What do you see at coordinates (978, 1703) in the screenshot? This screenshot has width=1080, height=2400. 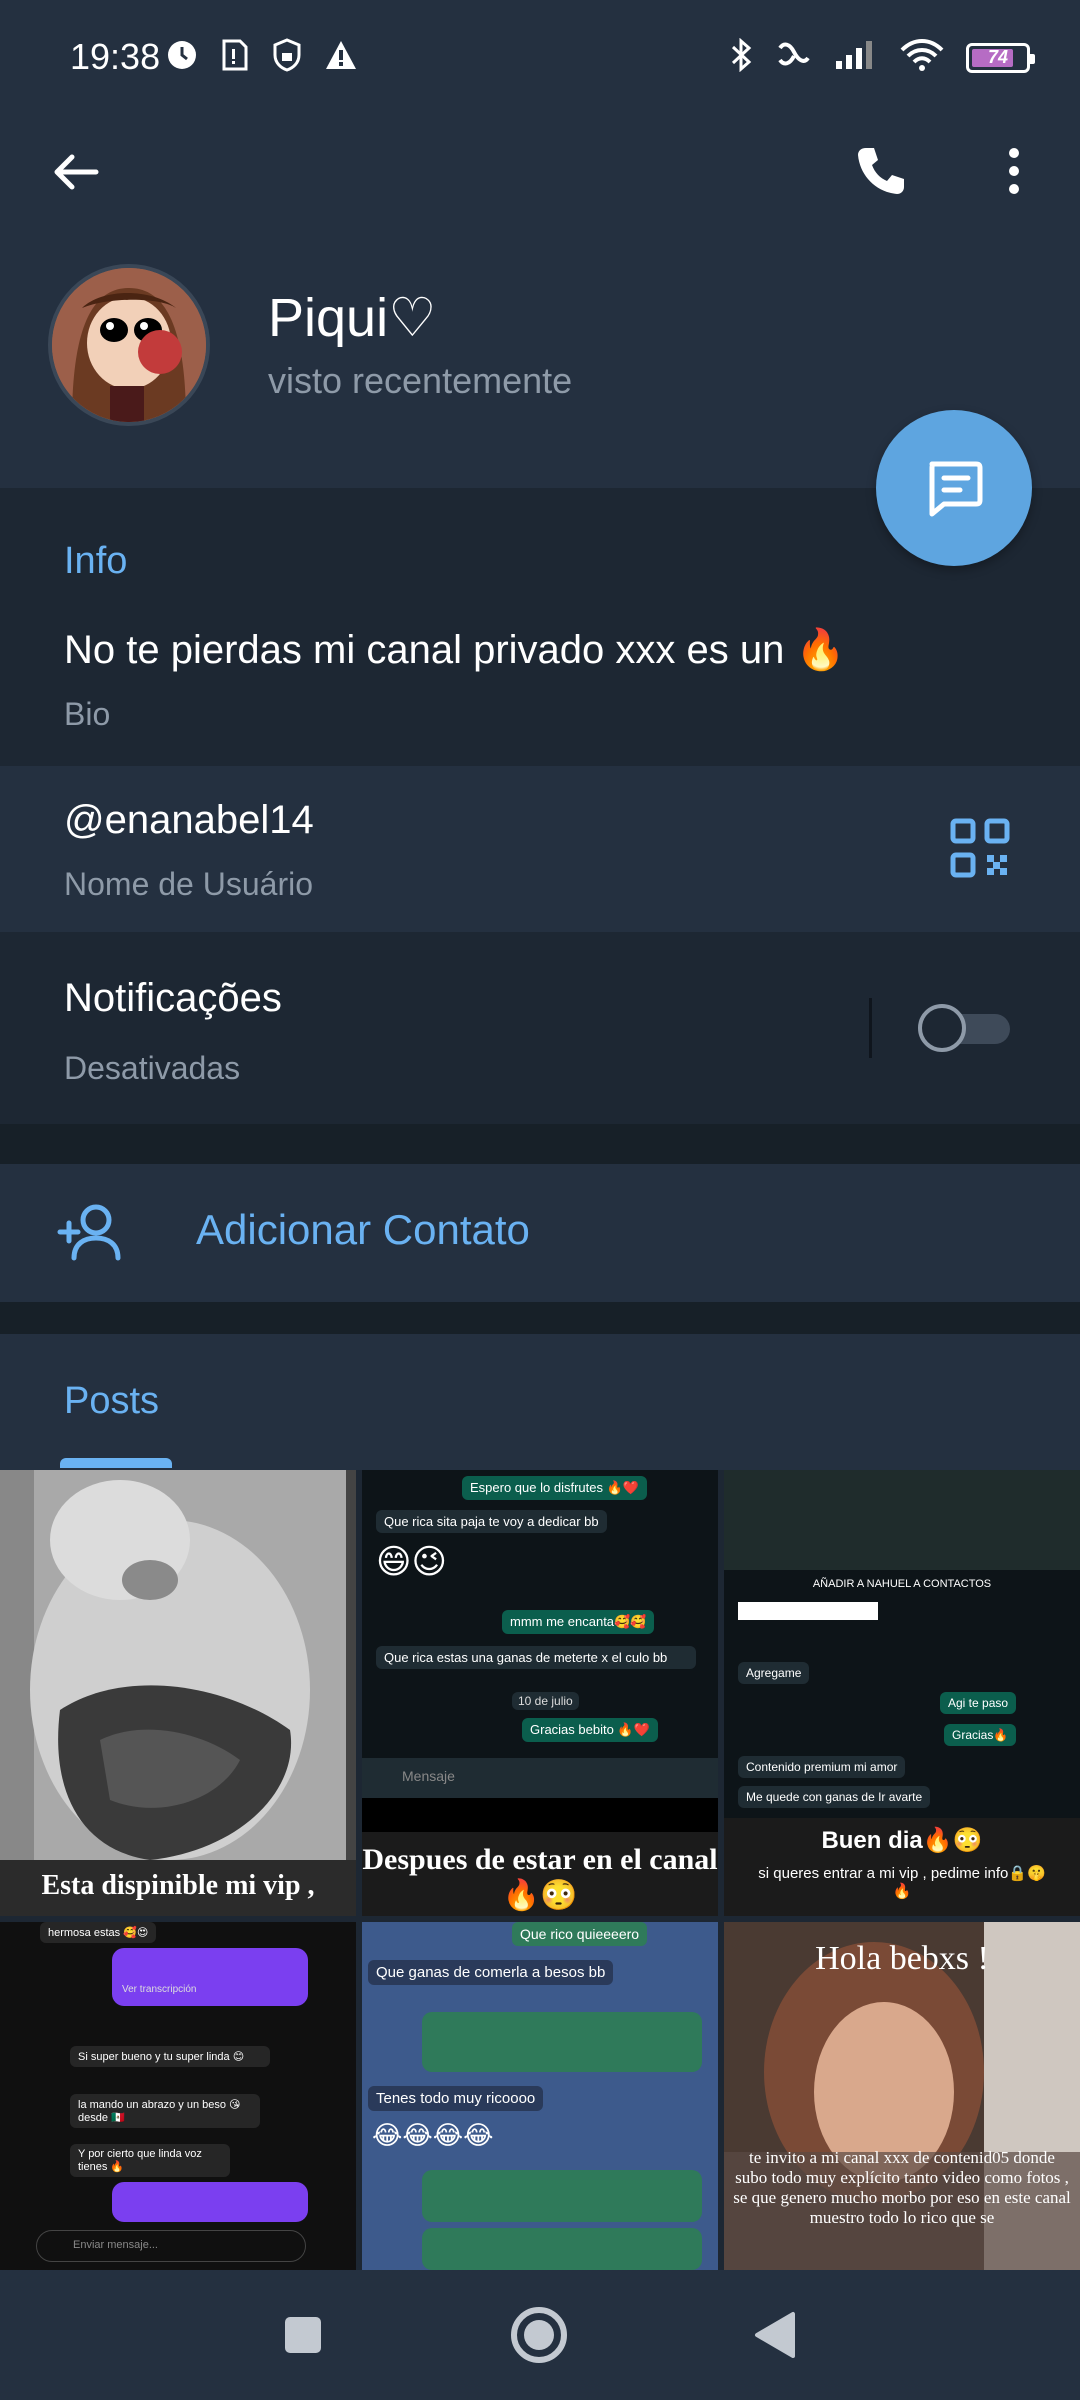 I see `chat-bubble: Agi te paso` at bounding box center [978, 1703].